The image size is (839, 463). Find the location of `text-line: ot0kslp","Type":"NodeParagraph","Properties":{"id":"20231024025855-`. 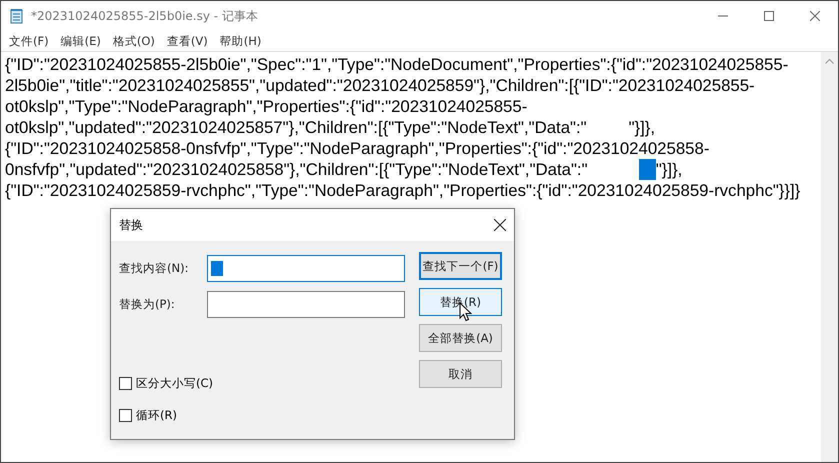

text-line: ot0kslp","Type":"NodeParagraph","Properties":{"id":"20231024025855- is located at coordinates (266, 106).